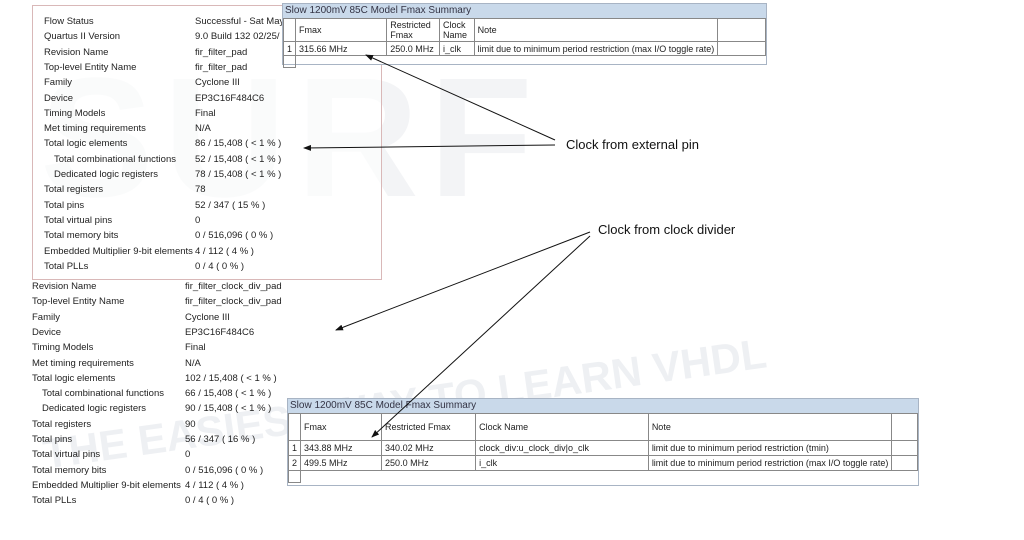  What do you see at coordinates (214, 485) in the screenshot?
I see `summary-value: 4 / 112 ( 4 % )` at bounding box center [214, 485].